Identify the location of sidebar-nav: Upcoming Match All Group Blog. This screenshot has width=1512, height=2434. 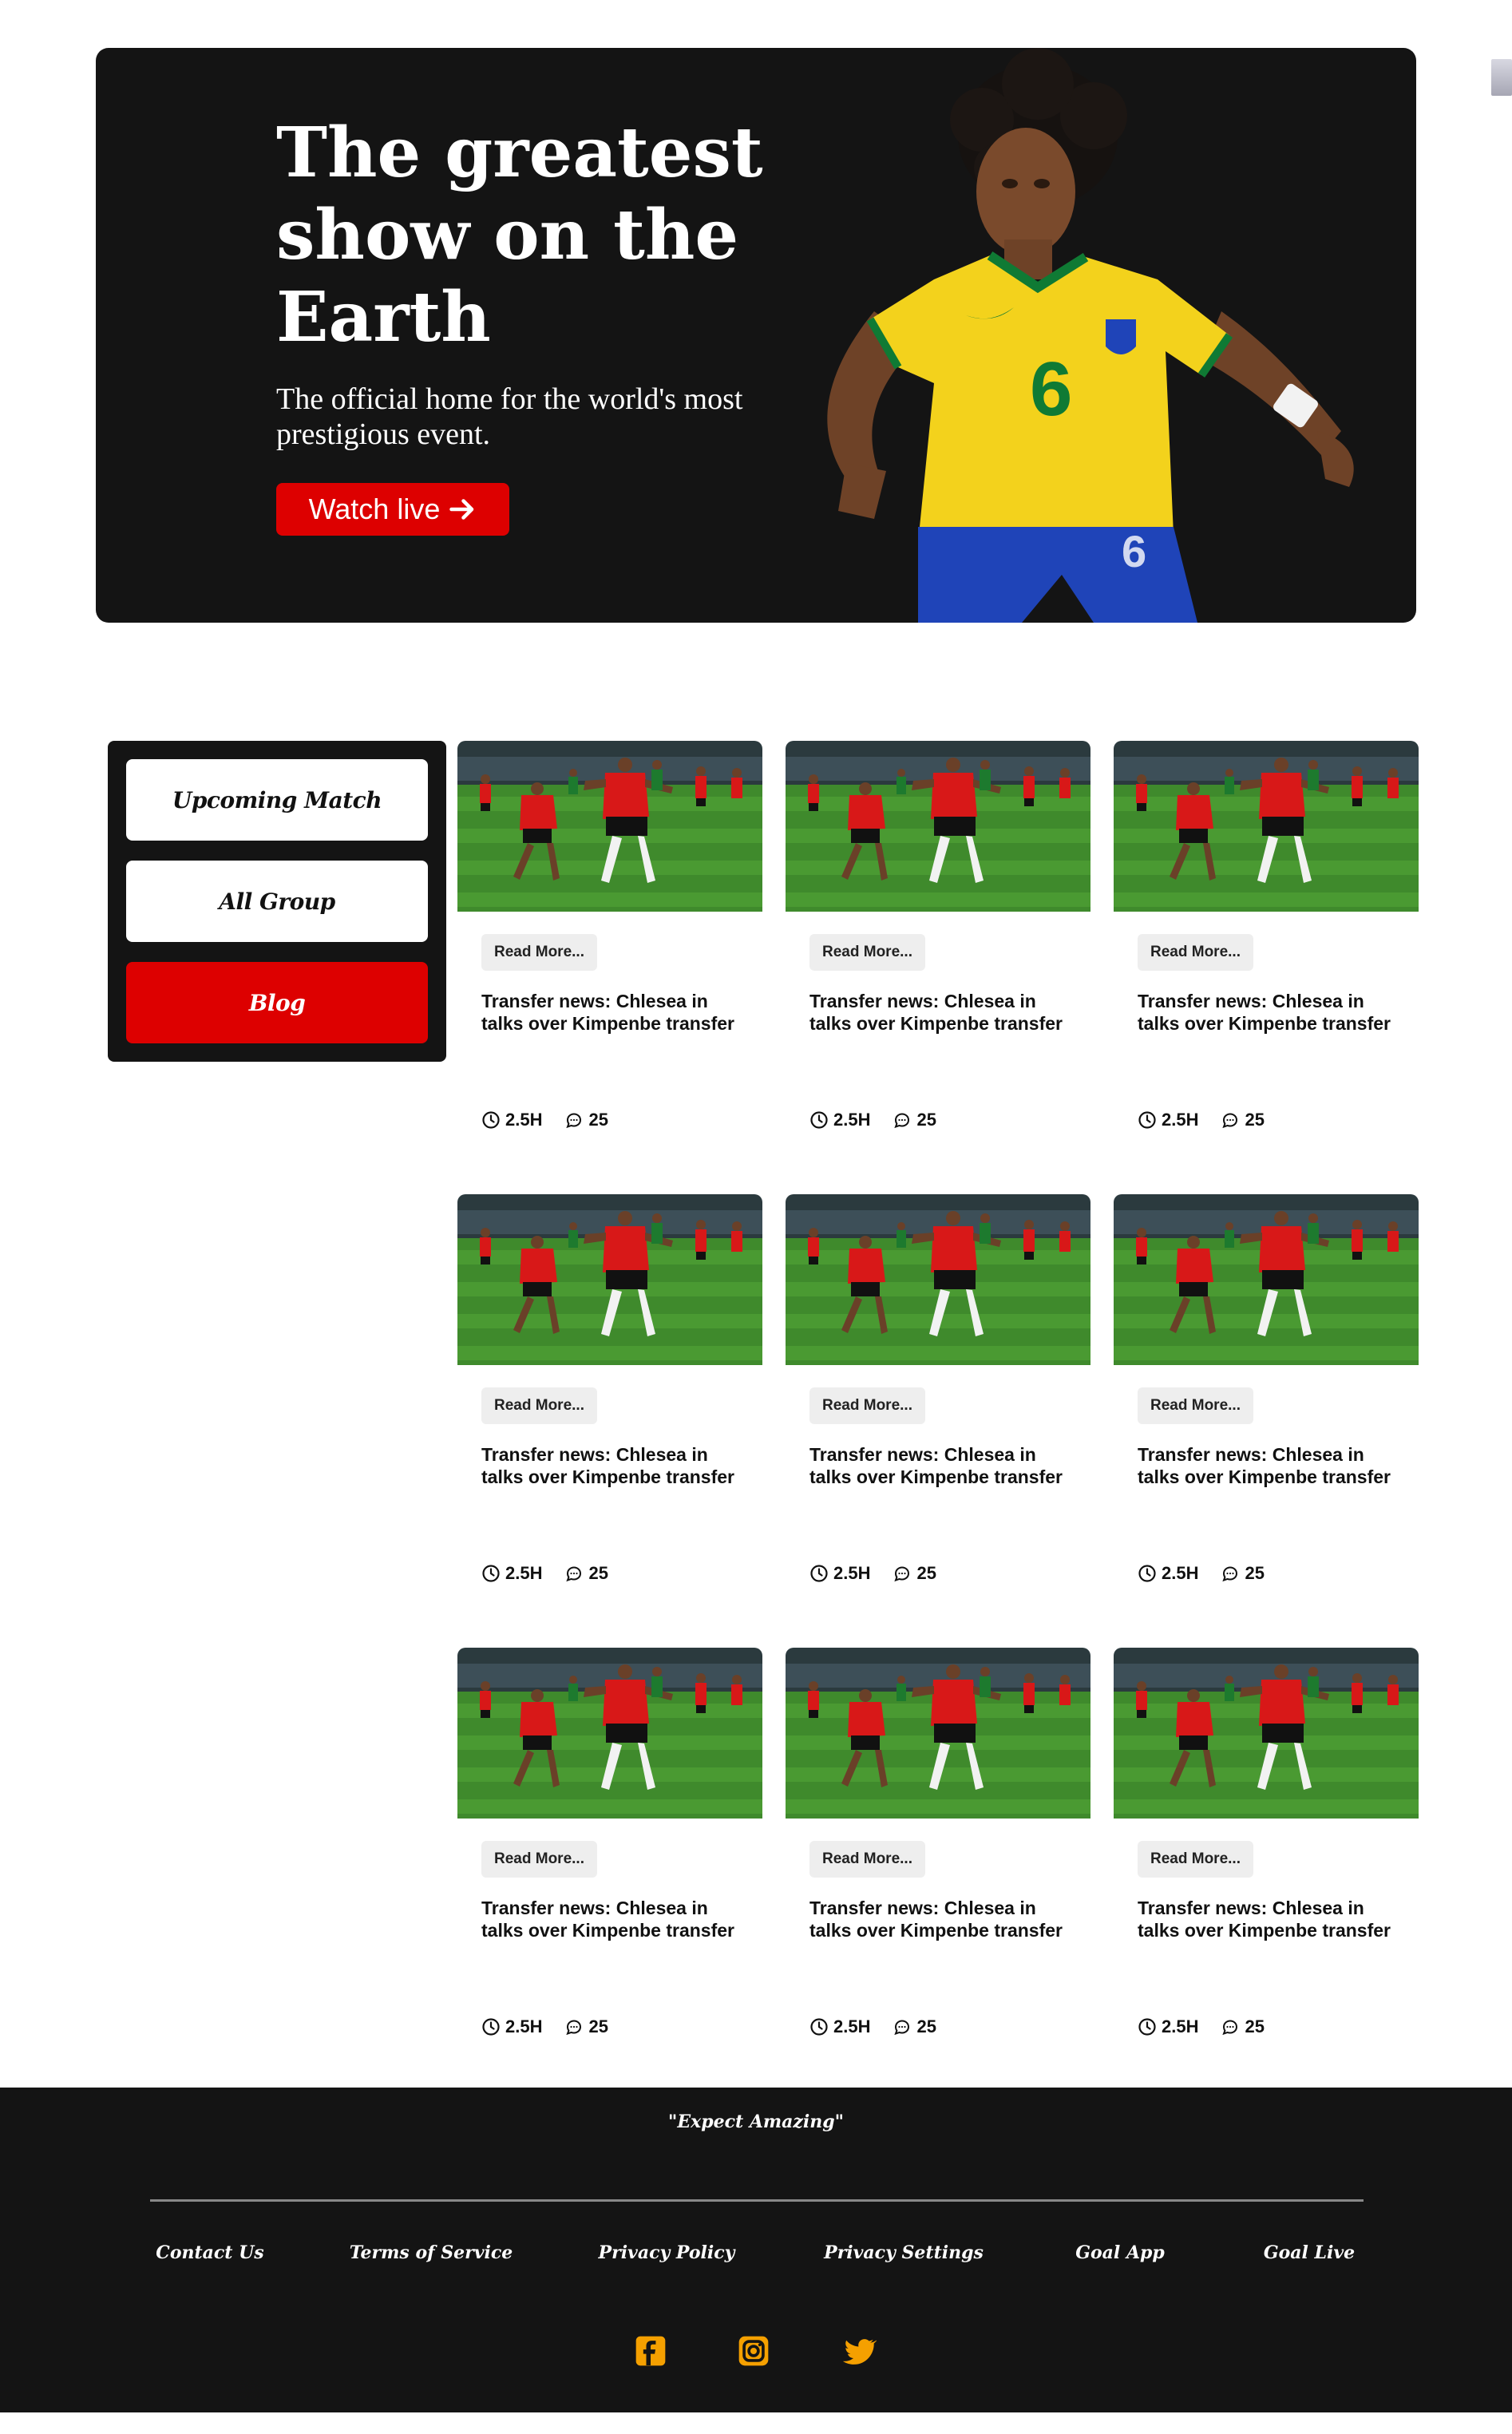
(277, 901).